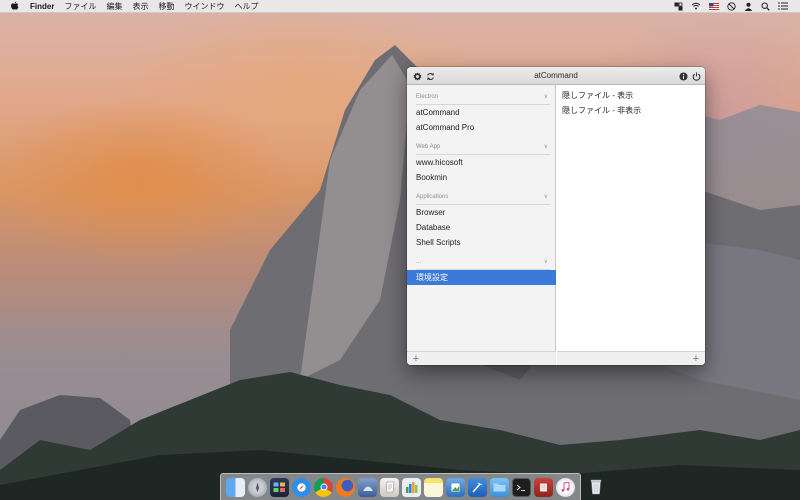  I want to click on book-icon, so click(543, 487).